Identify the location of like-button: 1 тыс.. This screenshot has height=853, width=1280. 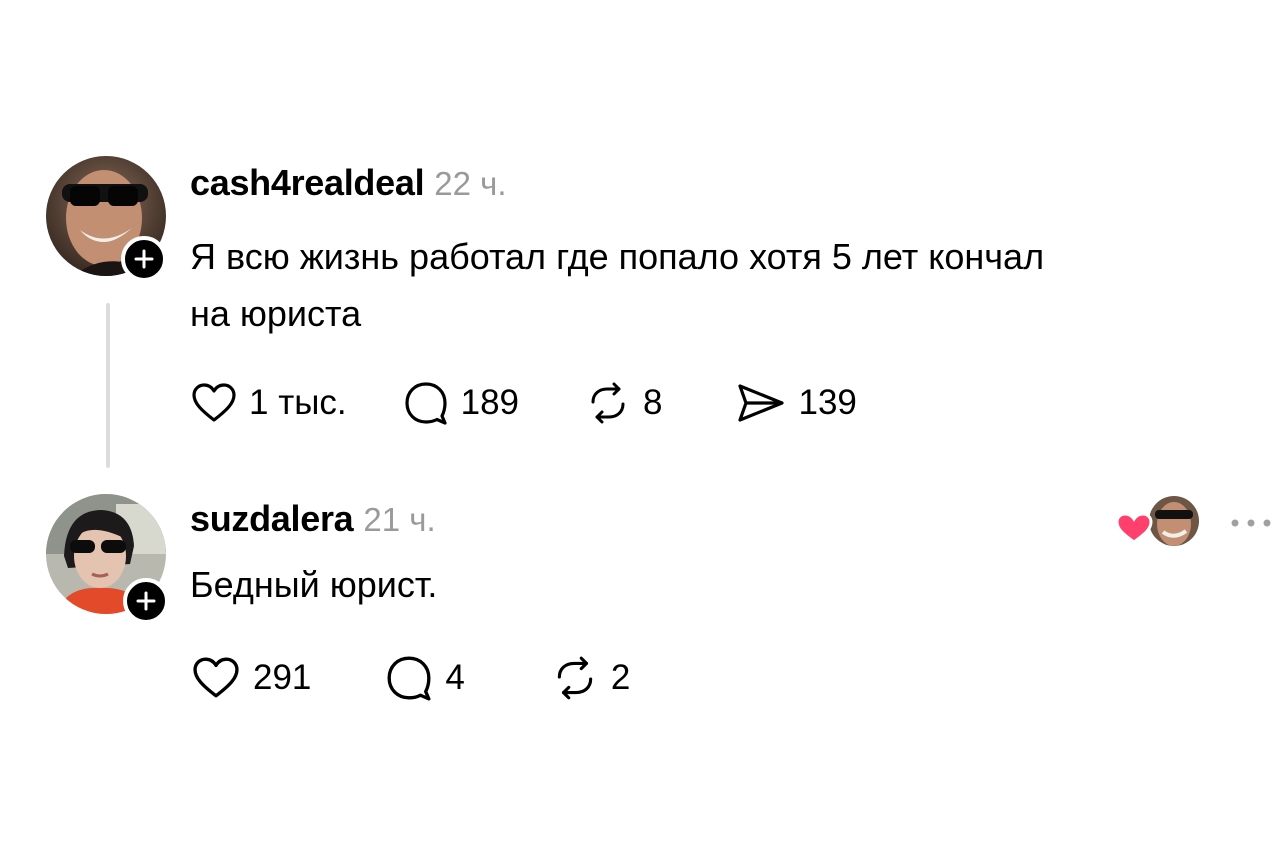
(269, 403).